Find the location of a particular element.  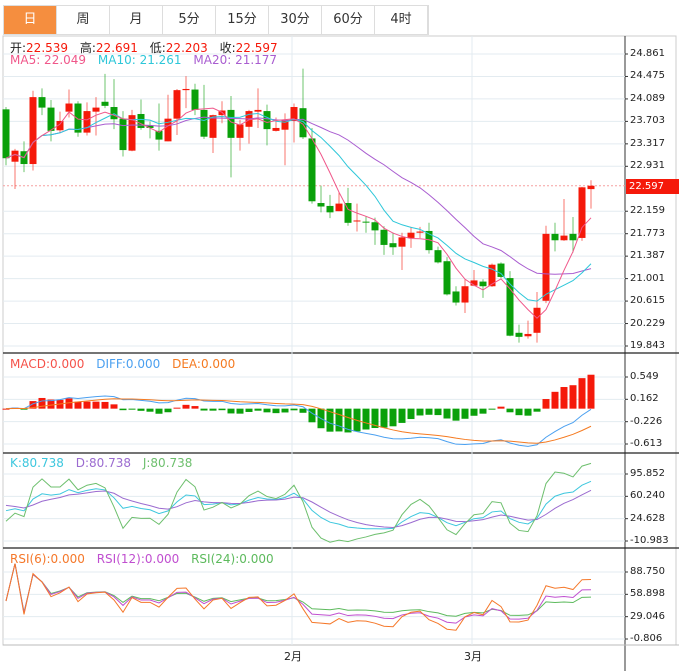

j-label: J:80.738 is located at coordinates (167, 463).